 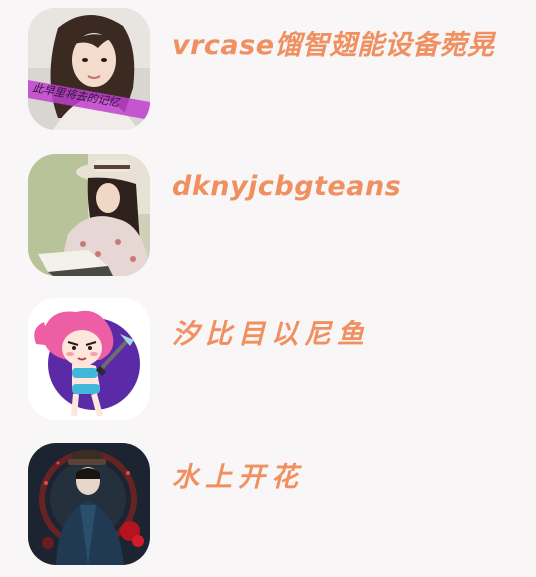 I want to click on contact-avatar-ancient-costume-figure, so click(x=89, y=504).